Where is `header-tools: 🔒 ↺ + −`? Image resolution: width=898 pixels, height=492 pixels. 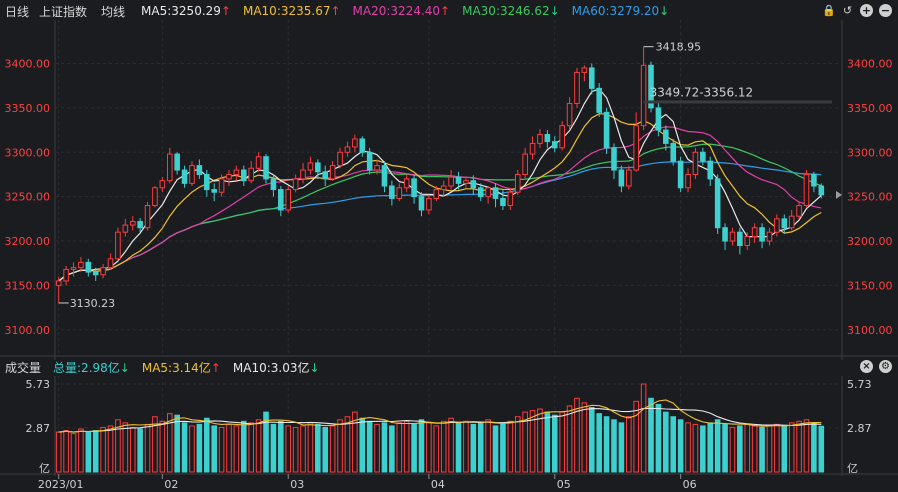 header-tools: 🔒 ↺ + − is located at coordinates (857, 10).